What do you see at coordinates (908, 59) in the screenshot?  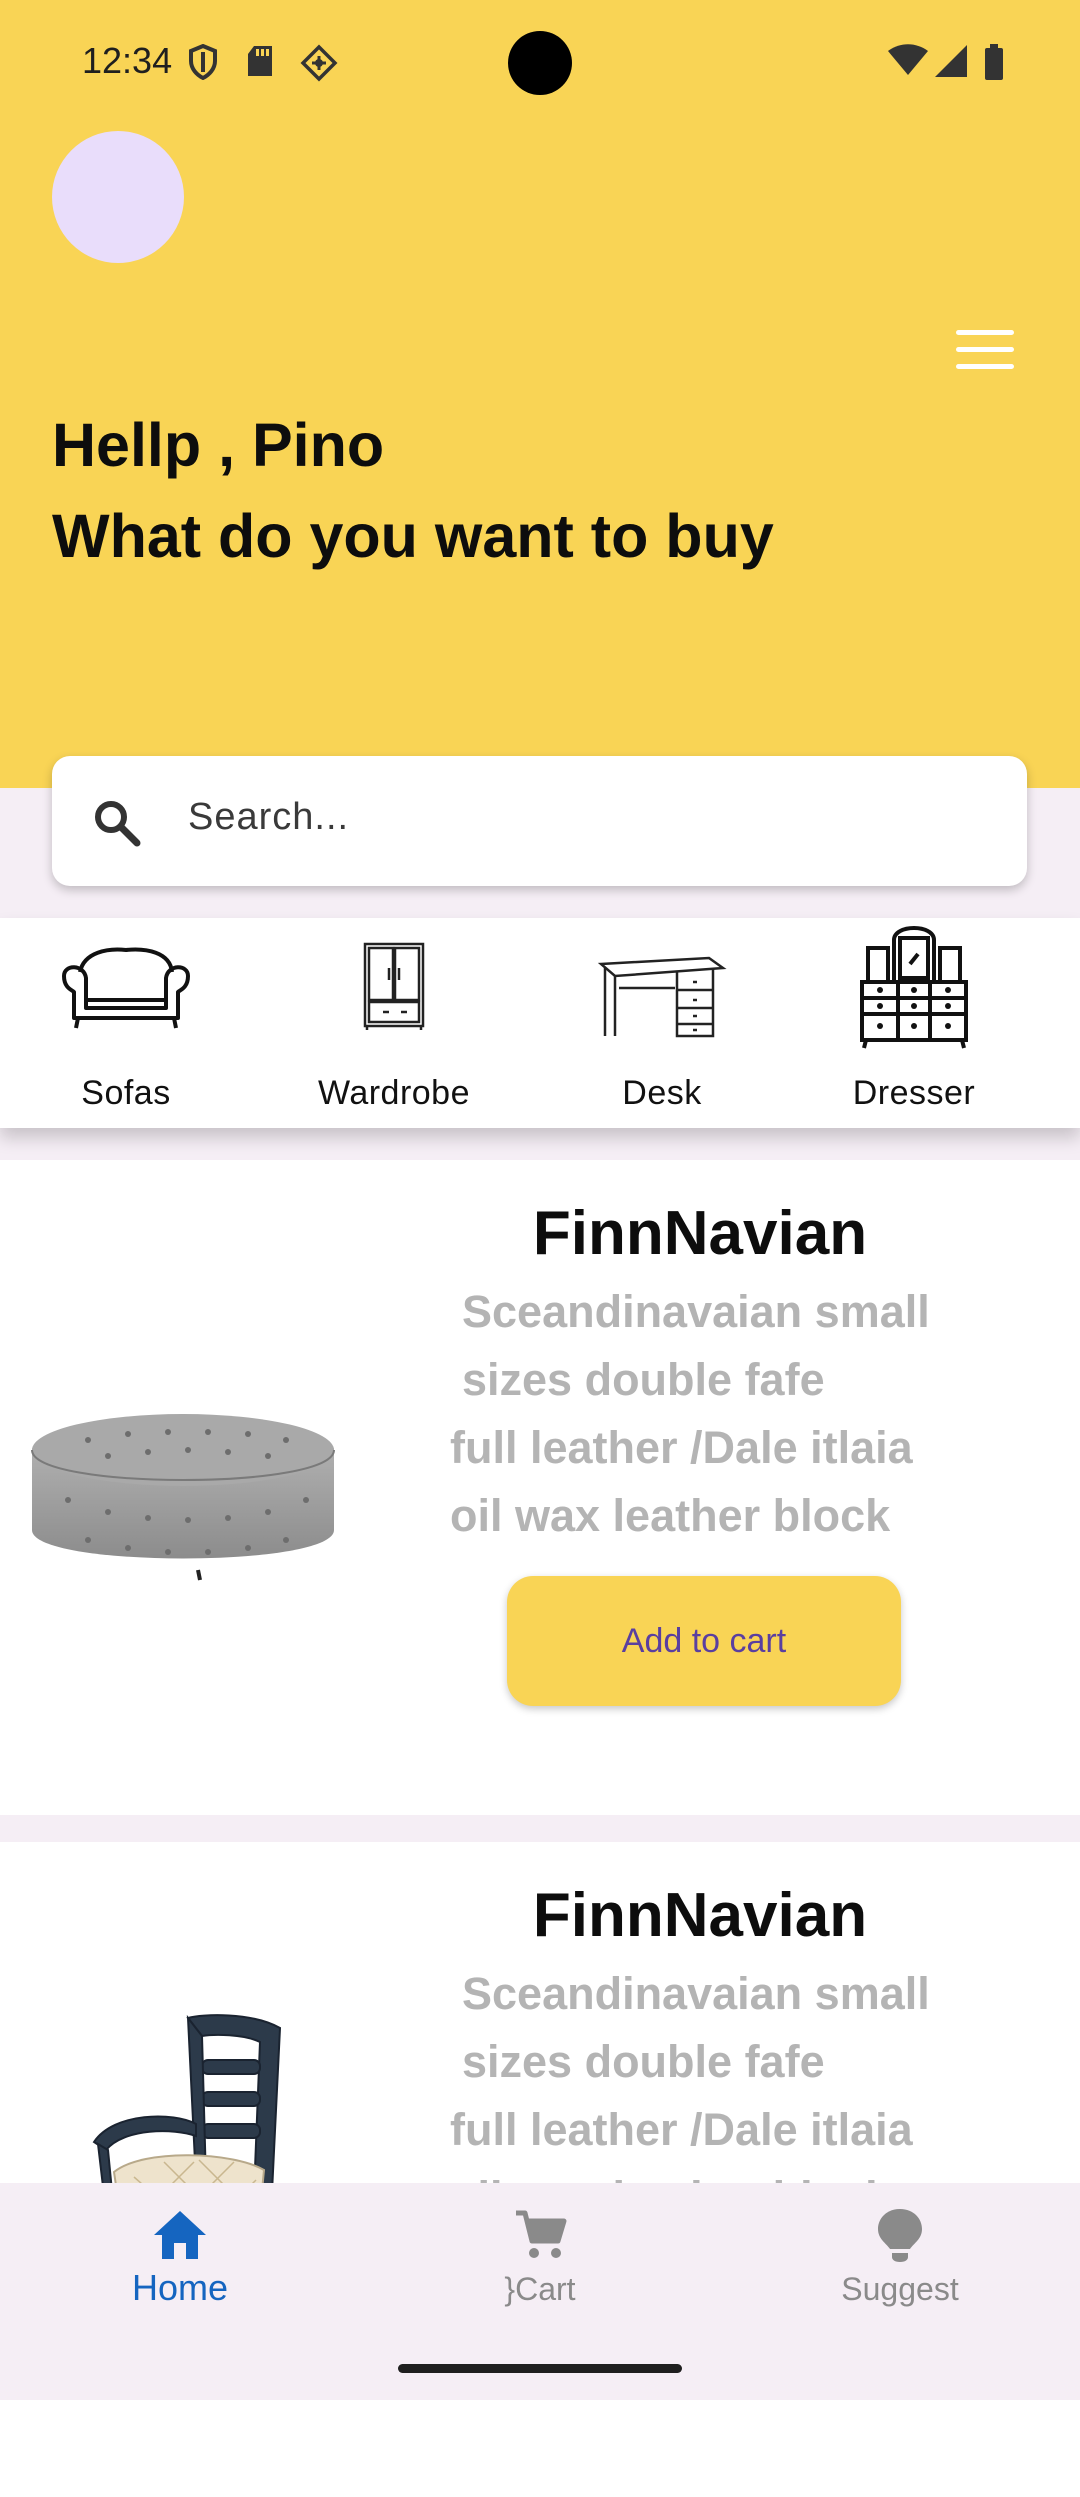 I see `wifi-icon` at bounding box center [908, 59].